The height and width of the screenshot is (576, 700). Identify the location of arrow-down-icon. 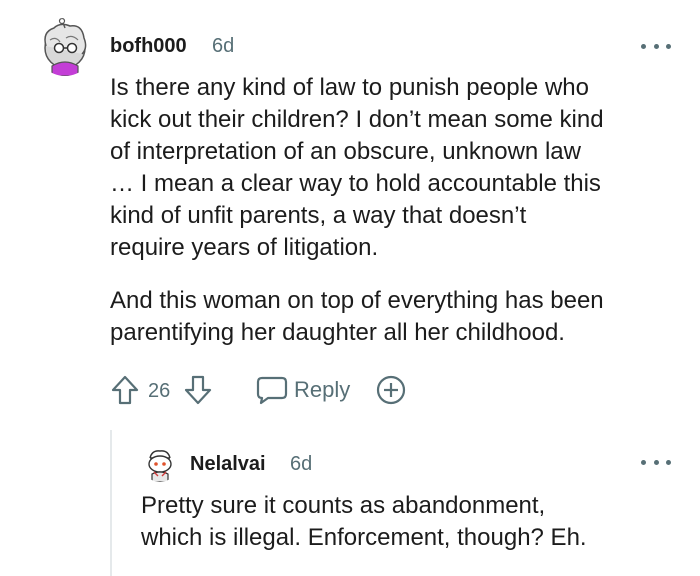
(198, 390).